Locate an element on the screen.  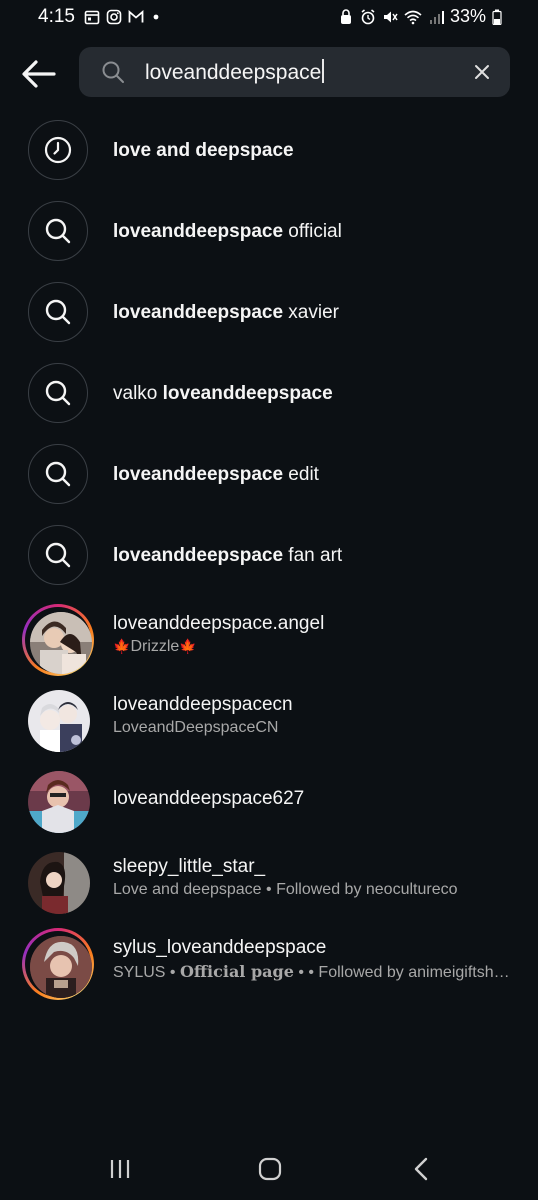
search-query: loveanddeepspace is located at coordinates (233, 72).